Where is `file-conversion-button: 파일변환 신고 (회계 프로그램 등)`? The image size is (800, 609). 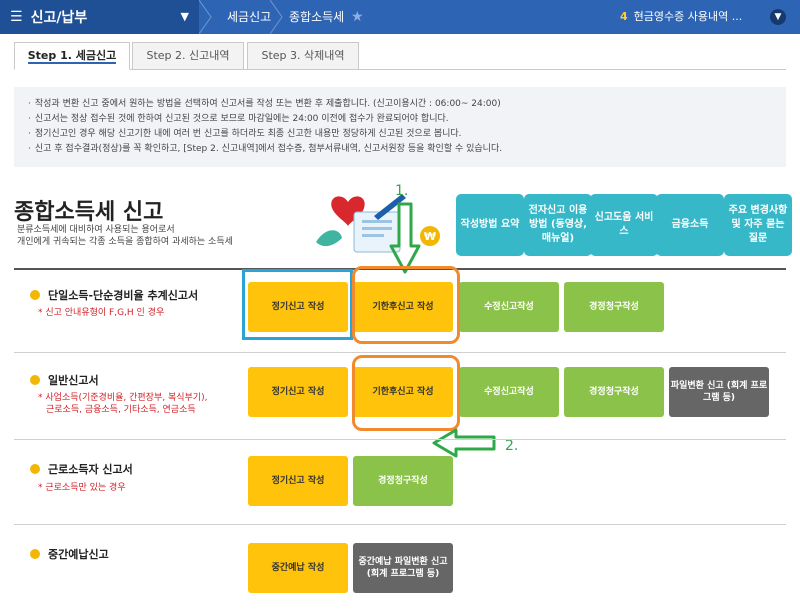
file-conversion-button: 파일변환 신고 (회계 프로그램 등) is located at coordinates (719, 392).